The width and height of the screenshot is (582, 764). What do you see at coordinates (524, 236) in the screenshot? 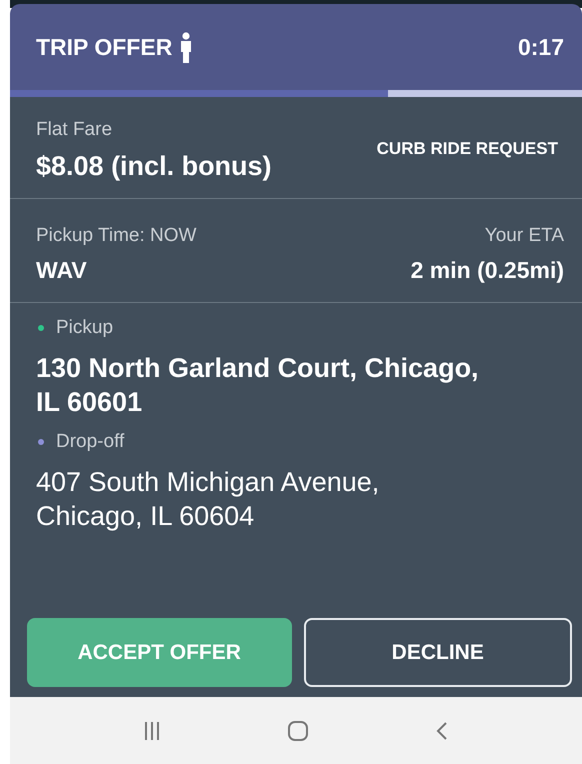
I see `eta-label: Your ETA` at bounding box center [524, 236].